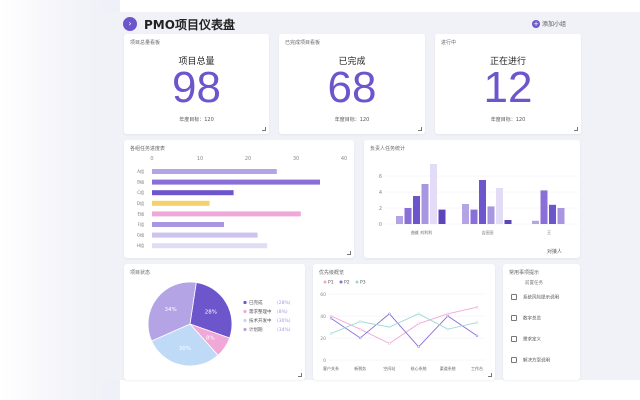  Describe the element at coordinates (248, 159) in the screenshot. I see `x-tick-label: 20` at that location.